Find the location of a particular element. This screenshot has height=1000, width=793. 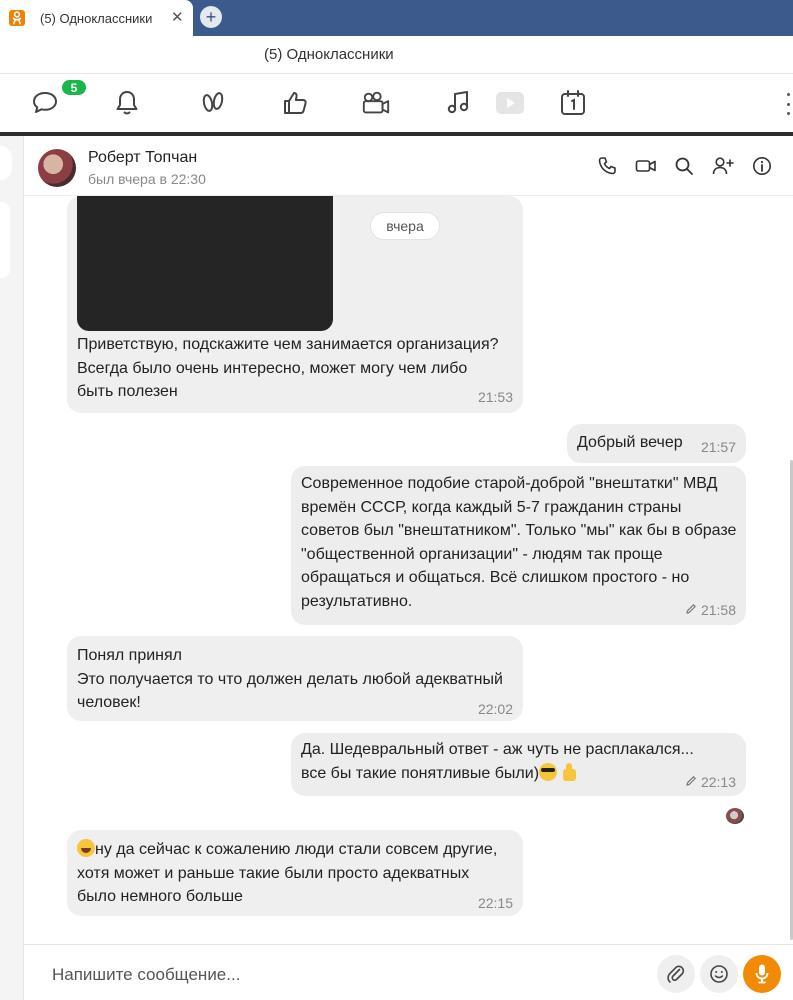

smiley-icon is located at coordinates (719, 974).